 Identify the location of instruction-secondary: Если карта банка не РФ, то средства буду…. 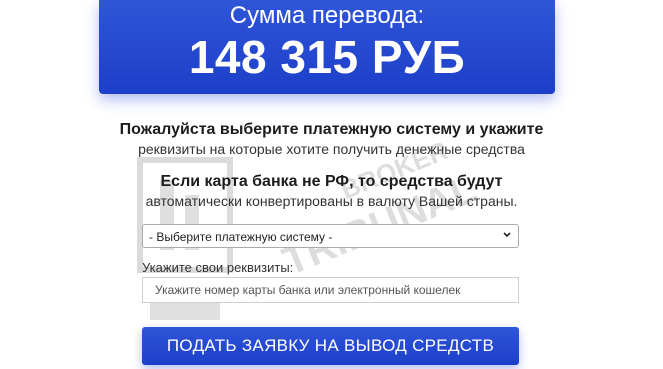
(331, 191).